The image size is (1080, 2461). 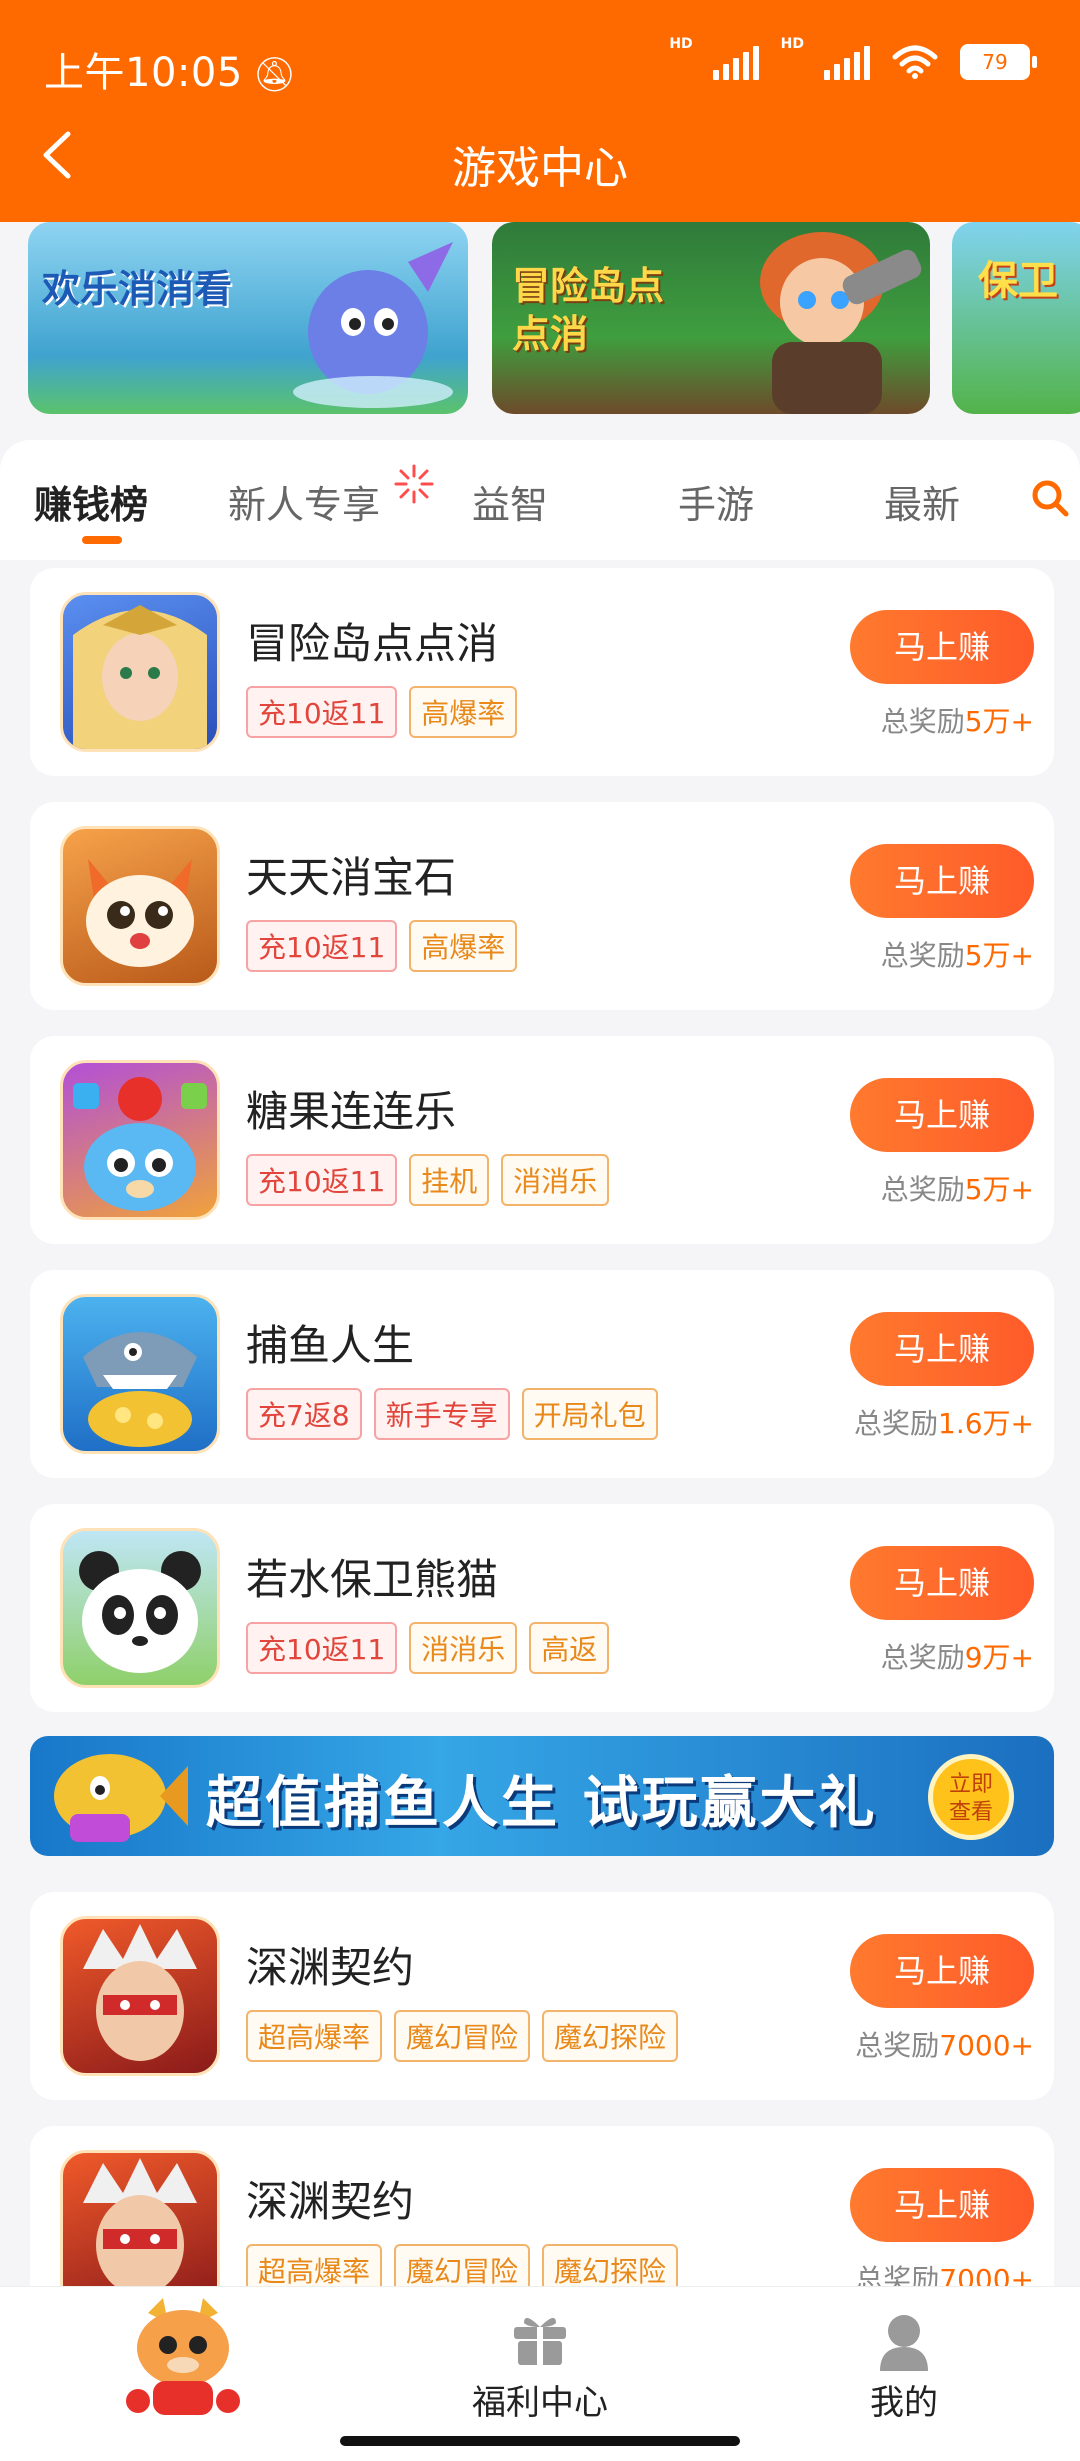 What do you see at coordinates (304, 1414) in the screenshot?
I see `game-tag: 充7返8` at bounding box center [304, 1414].